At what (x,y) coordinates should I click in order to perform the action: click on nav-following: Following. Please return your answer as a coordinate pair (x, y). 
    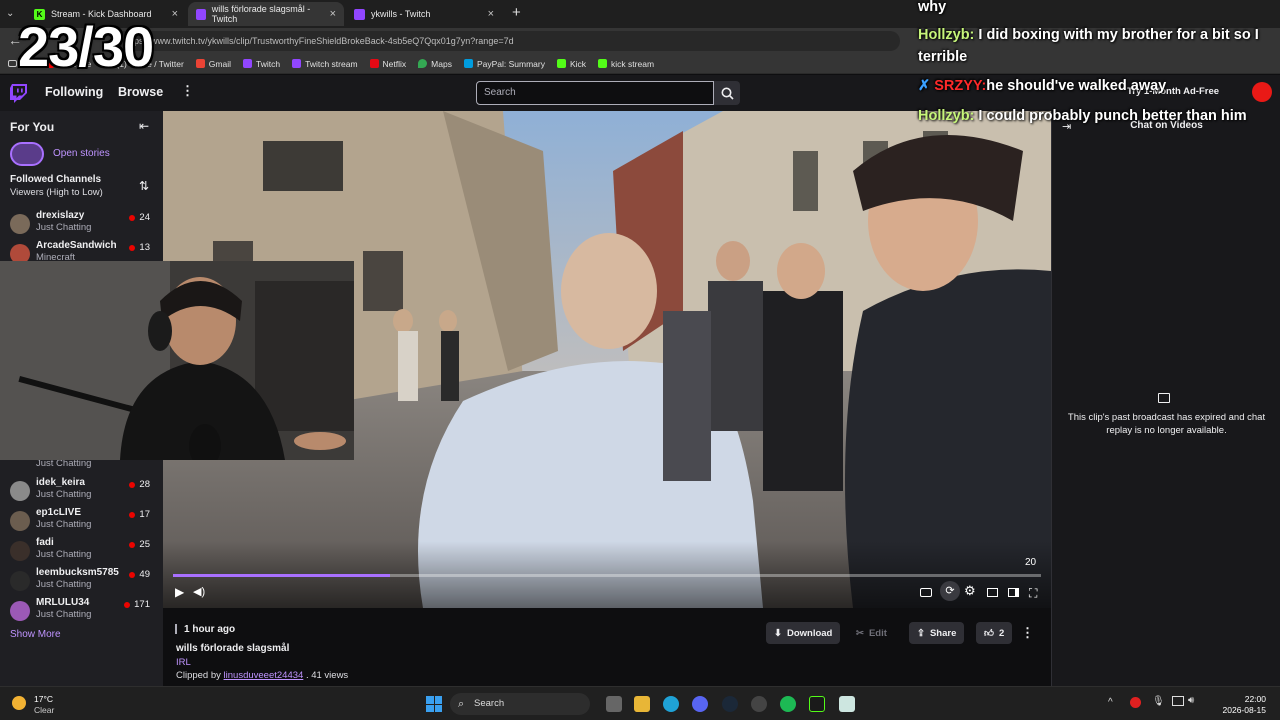
    Looking at the image, I should click on (74, 92).